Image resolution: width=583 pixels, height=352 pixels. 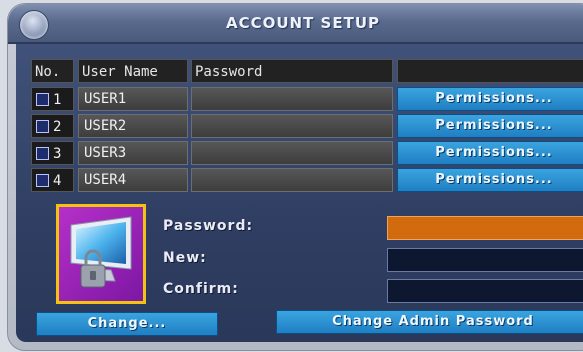 I want to click on row-number: 1, so click(x=57, y=100).